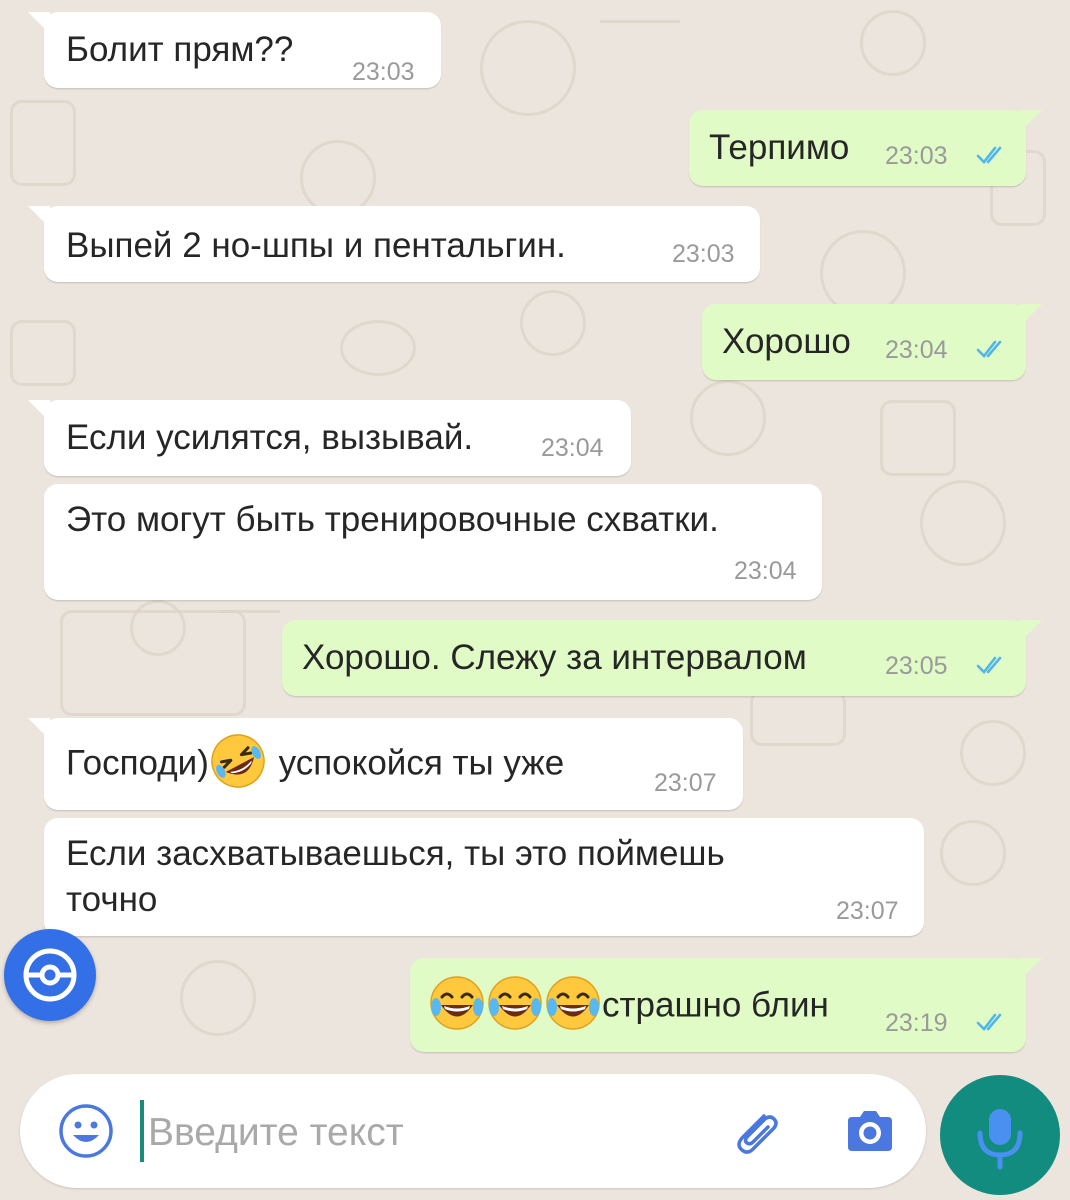  Describe the element at coordinates (416, 763) in the screenshot. I see `message-text-after: успокойся ты уже` at that location.